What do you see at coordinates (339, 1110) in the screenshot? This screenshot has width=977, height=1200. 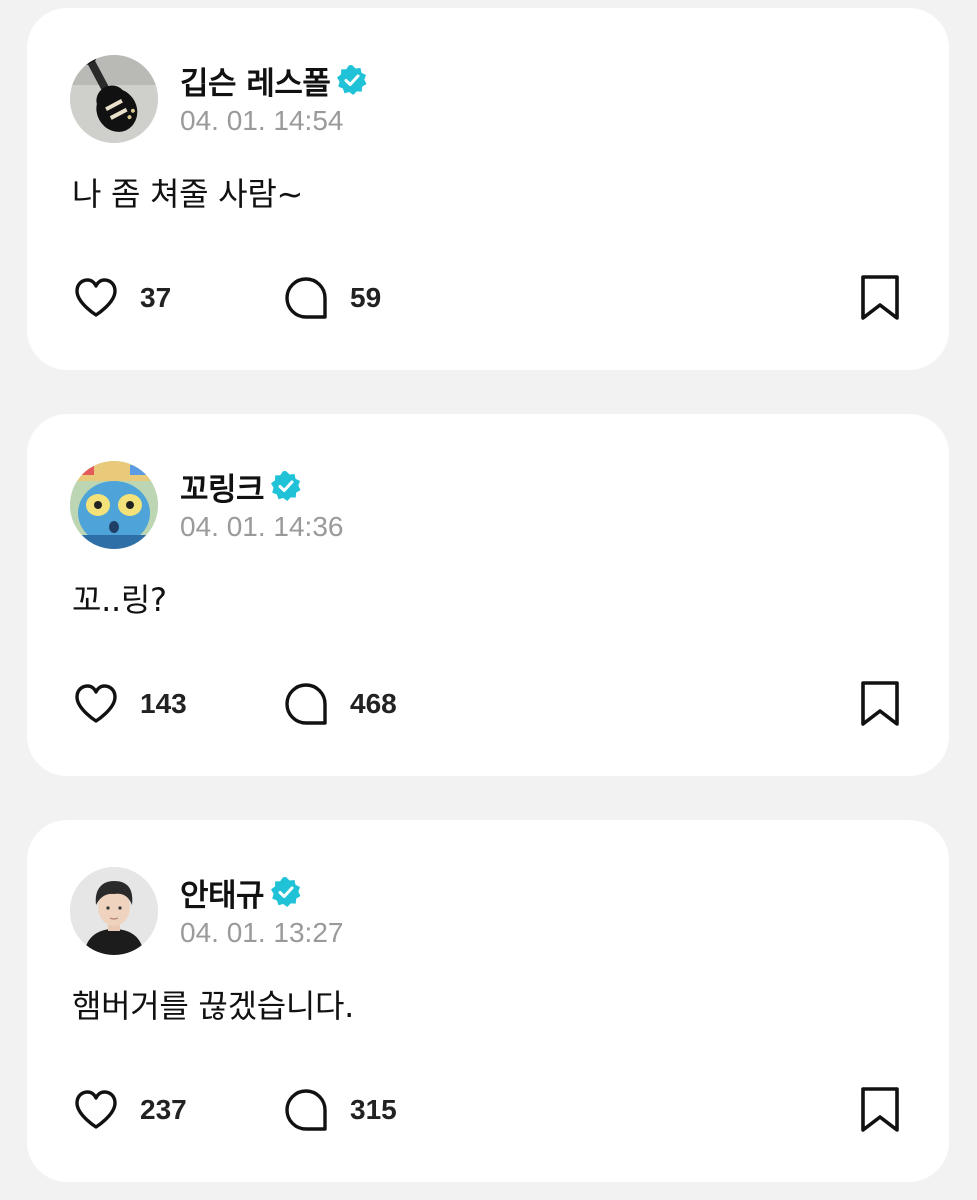 I see `comment-button: 315` at bounding box center [339, 1110].